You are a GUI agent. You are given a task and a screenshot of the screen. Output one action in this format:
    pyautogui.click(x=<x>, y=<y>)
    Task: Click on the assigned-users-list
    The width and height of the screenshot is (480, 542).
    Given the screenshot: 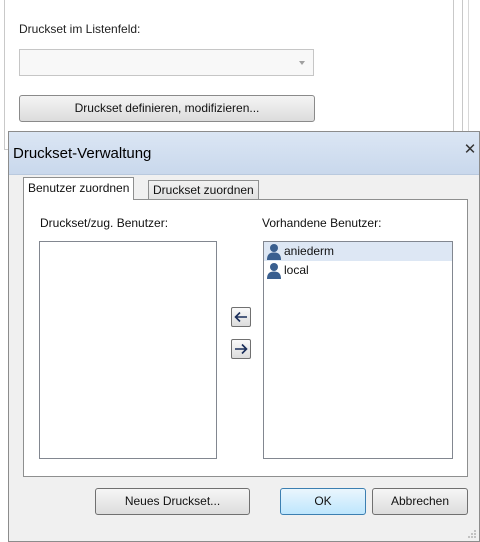 What is the action you would take?
    pyautogui.click(x=128, y=350)
    